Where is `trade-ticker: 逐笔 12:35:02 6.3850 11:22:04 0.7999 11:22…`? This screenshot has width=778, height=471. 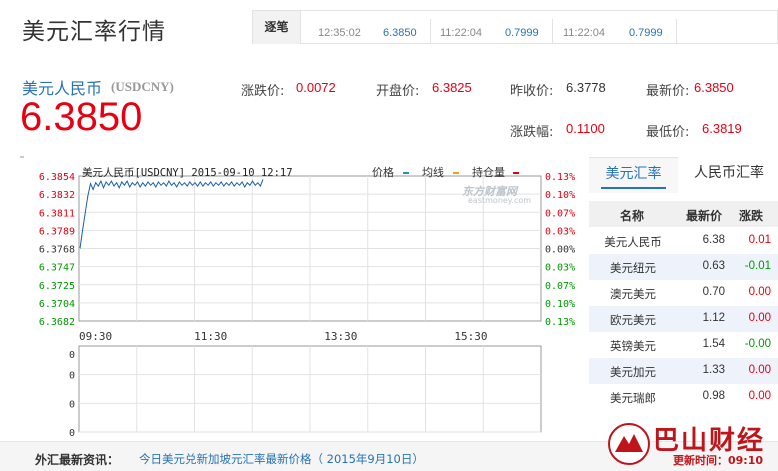
trade-ticker: 逐笔 12:35:02 6.3850 11:22:04 0.7999 11:22… is located at coordinates (515, 27).